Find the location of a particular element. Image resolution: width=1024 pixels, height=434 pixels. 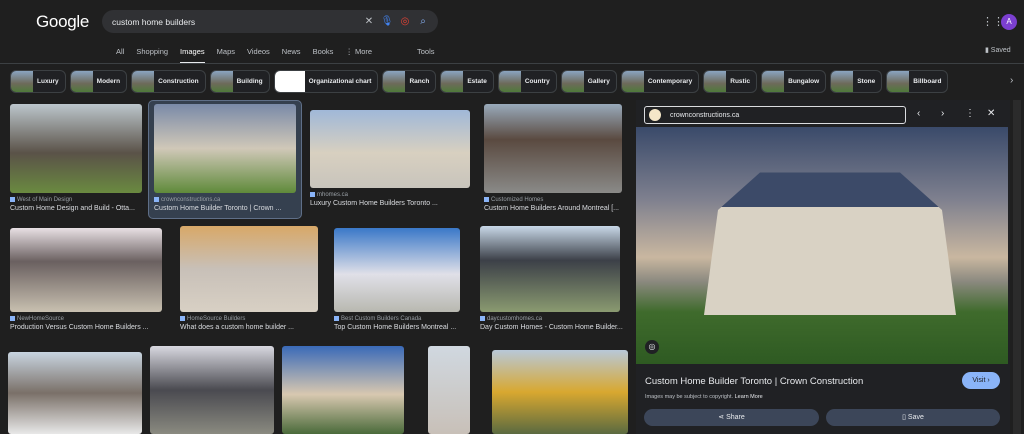

scrollbar is located at coordinates (1017, 267).